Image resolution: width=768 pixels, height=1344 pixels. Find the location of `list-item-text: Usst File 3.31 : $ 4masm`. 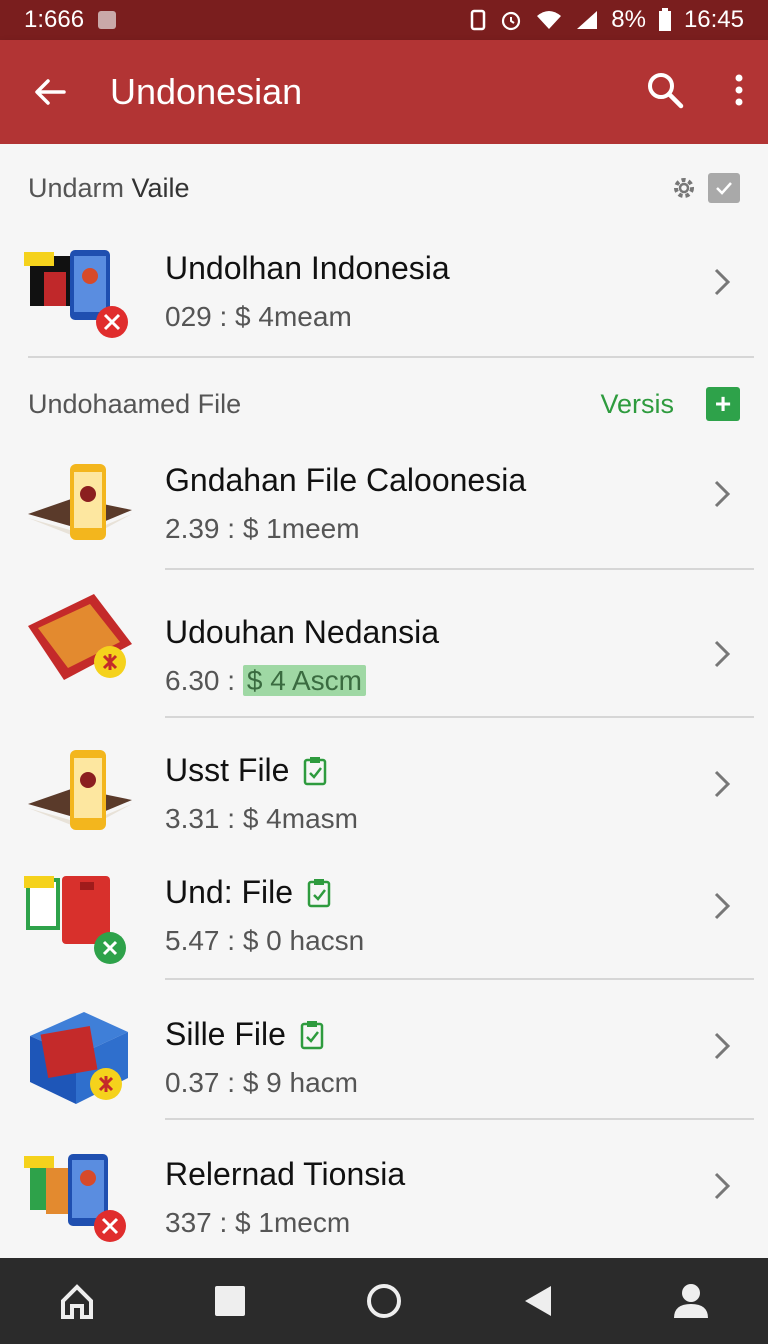

list-item-text: Usst File 3.31 : $ 4masm is located at coordinates (261, 784).